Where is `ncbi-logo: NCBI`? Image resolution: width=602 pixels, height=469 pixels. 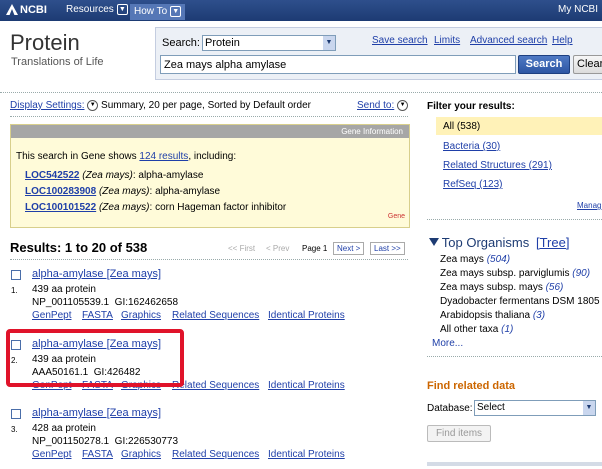 ncbi-logo: NCBI is located at coordinates (26, 10).